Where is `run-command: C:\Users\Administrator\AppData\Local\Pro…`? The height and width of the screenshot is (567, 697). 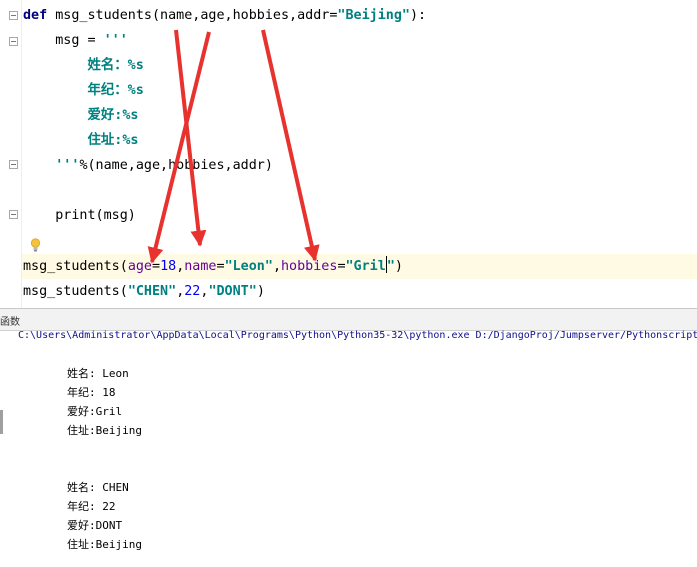
run-command: C:\Users\Administrator\AppData\Local\Pro… is located at coordinates (357, 335).